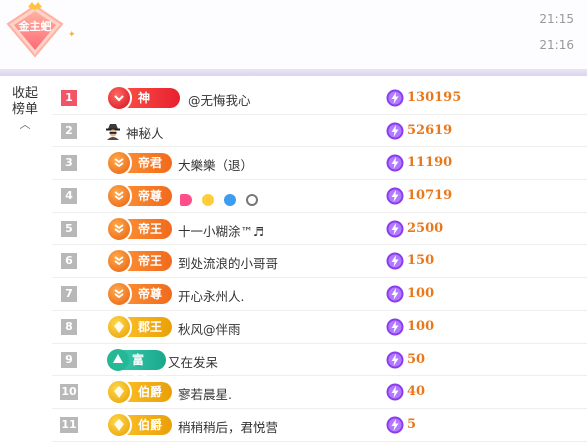  What do you see at coordinates (24, 93) in the screenshot?
I see `collapse-label: 收起` at bounding box center [24, 93].